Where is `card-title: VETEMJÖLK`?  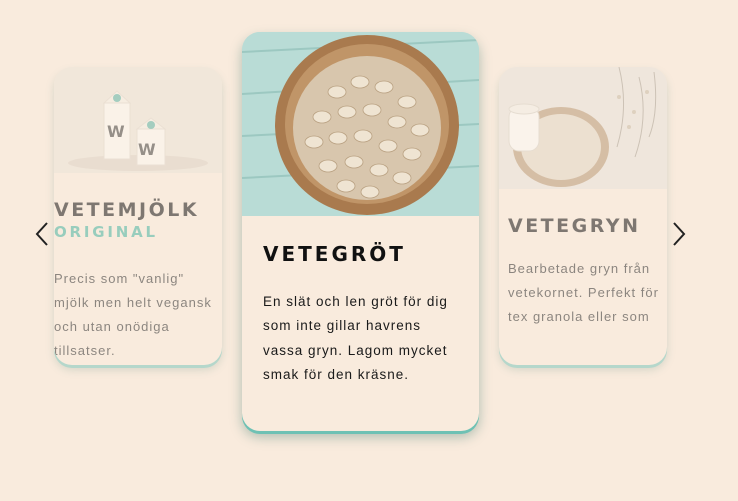 card-title: VETEMJÖLK is located at coordinates (127, 210).